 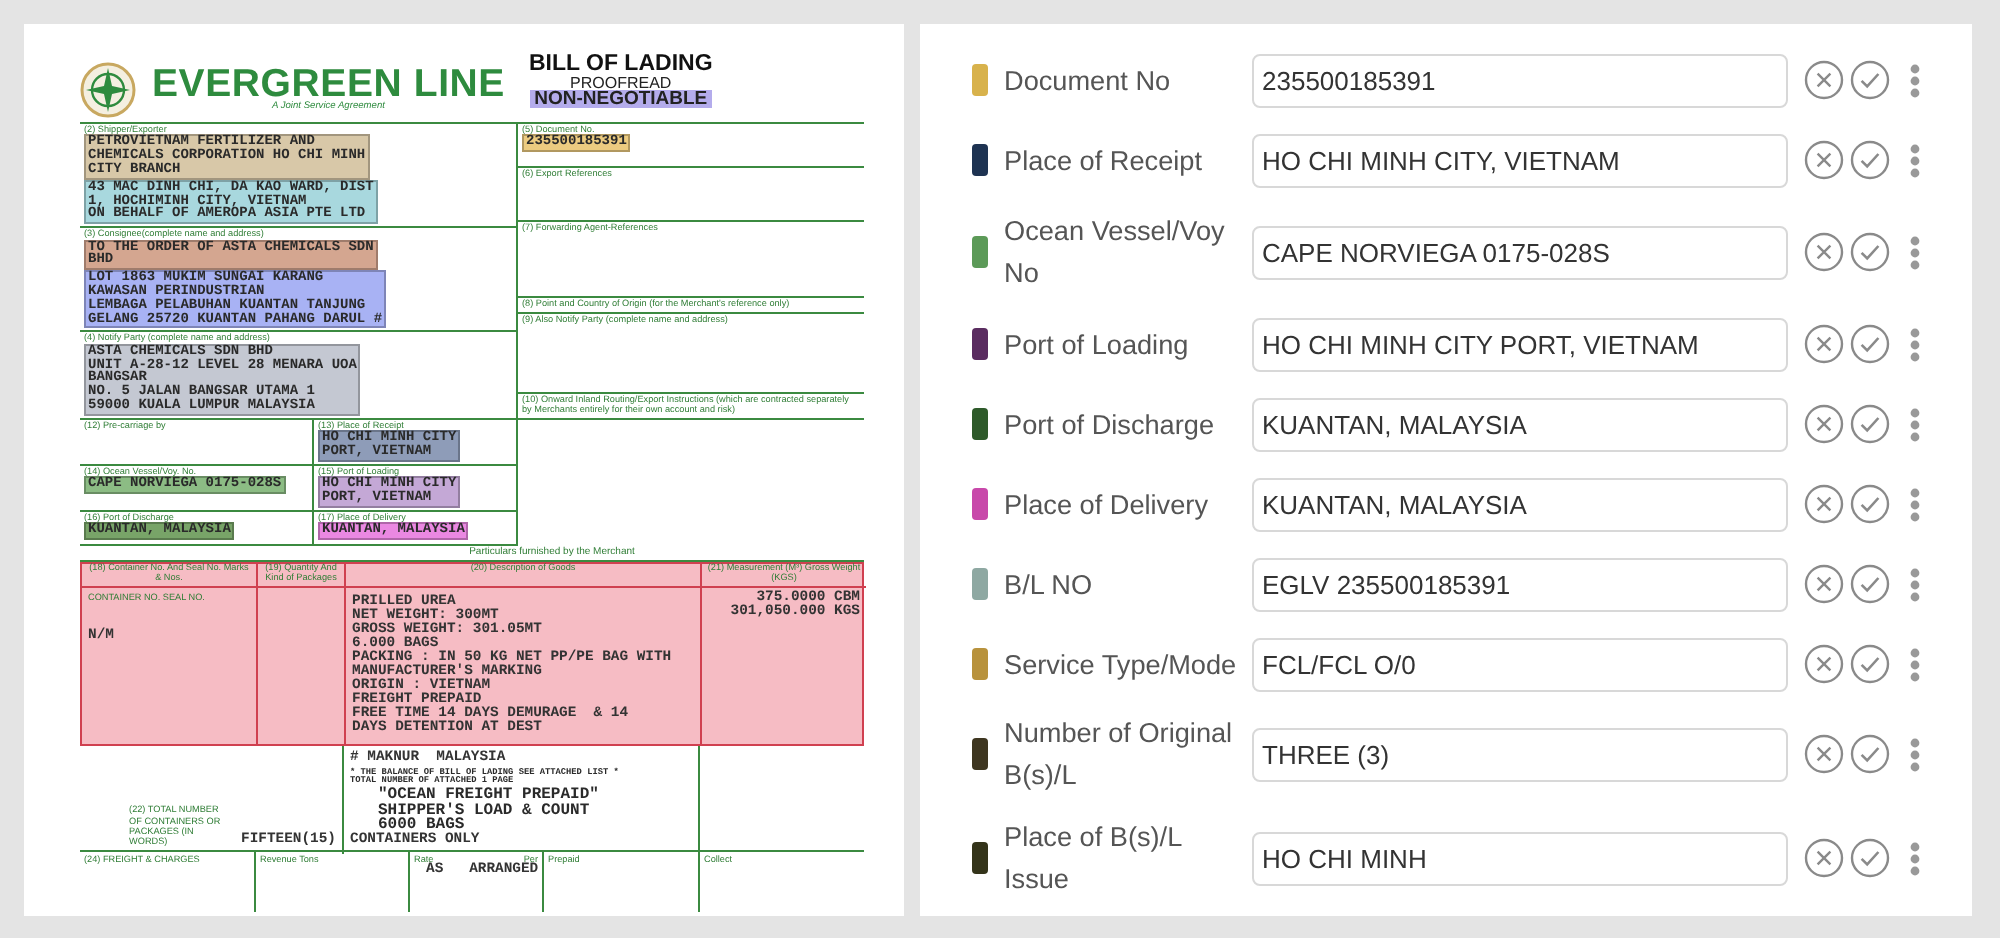 What do you see at coordinates (1115, 253) in the screenshot?
I see `field-label: Ocean Vessel/Voy No` at bounding box center [1115, 253].